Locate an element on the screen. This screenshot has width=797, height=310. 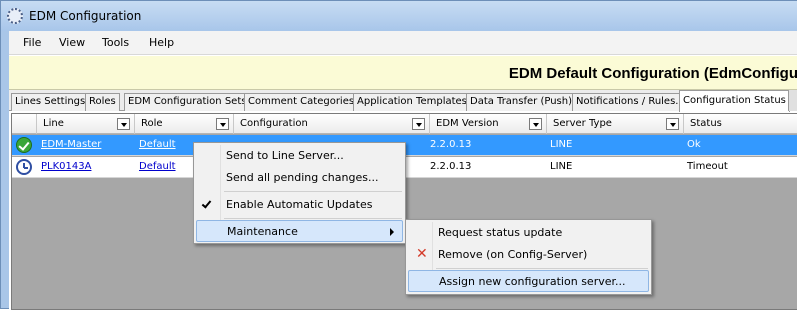
column-header-role: Role is located at coordinates (184, 124).